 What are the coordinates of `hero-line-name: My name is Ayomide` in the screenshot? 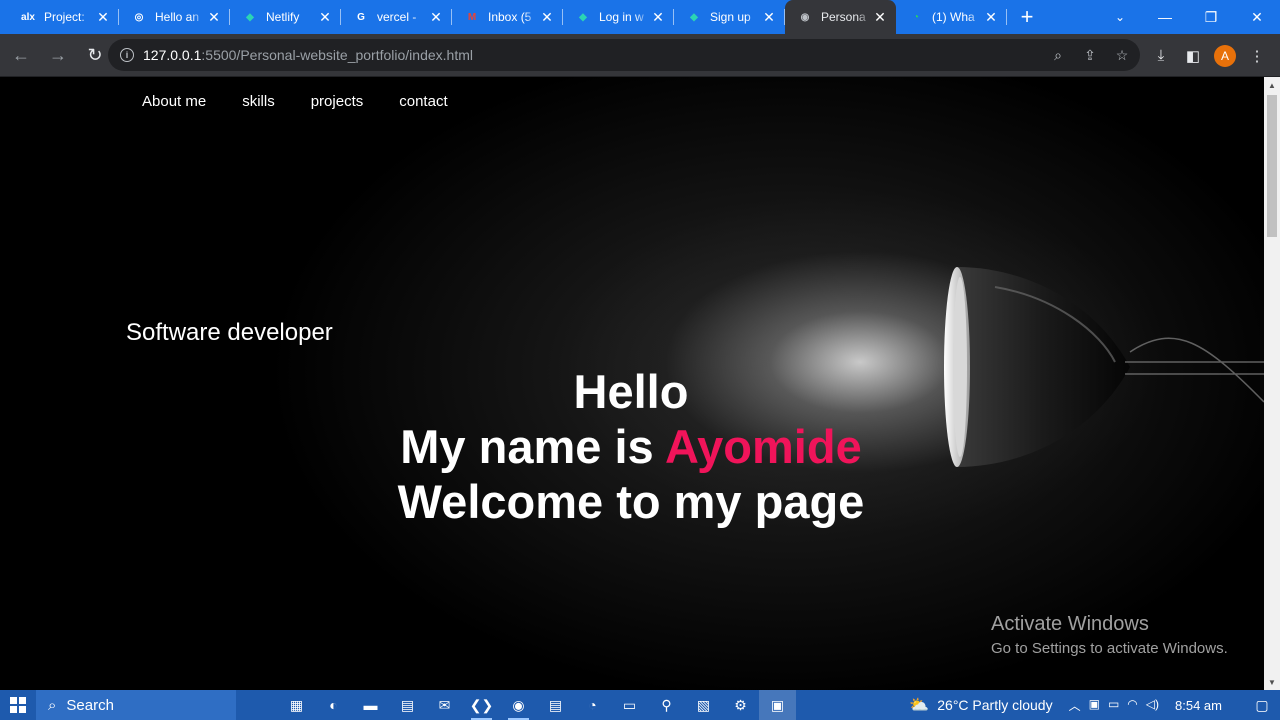 It's located at (631, 446).